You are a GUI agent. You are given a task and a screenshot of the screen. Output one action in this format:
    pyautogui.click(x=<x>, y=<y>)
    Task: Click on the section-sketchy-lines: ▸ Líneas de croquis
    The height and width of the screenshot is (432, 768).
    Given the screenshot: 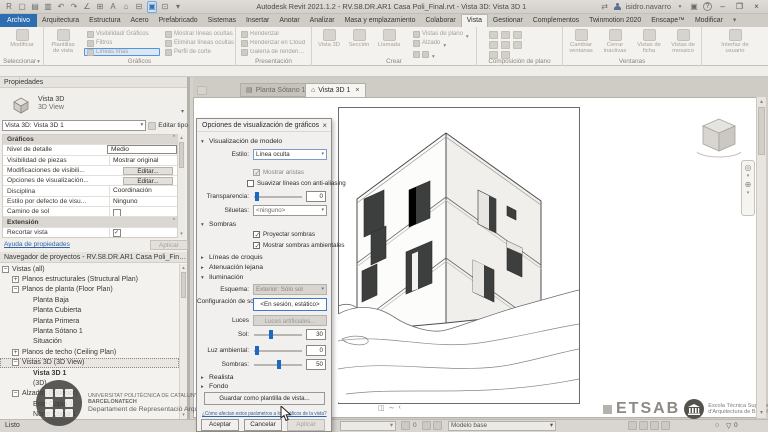 What is the action you would take?
    pyautogui.click(x=264, y=257)
    